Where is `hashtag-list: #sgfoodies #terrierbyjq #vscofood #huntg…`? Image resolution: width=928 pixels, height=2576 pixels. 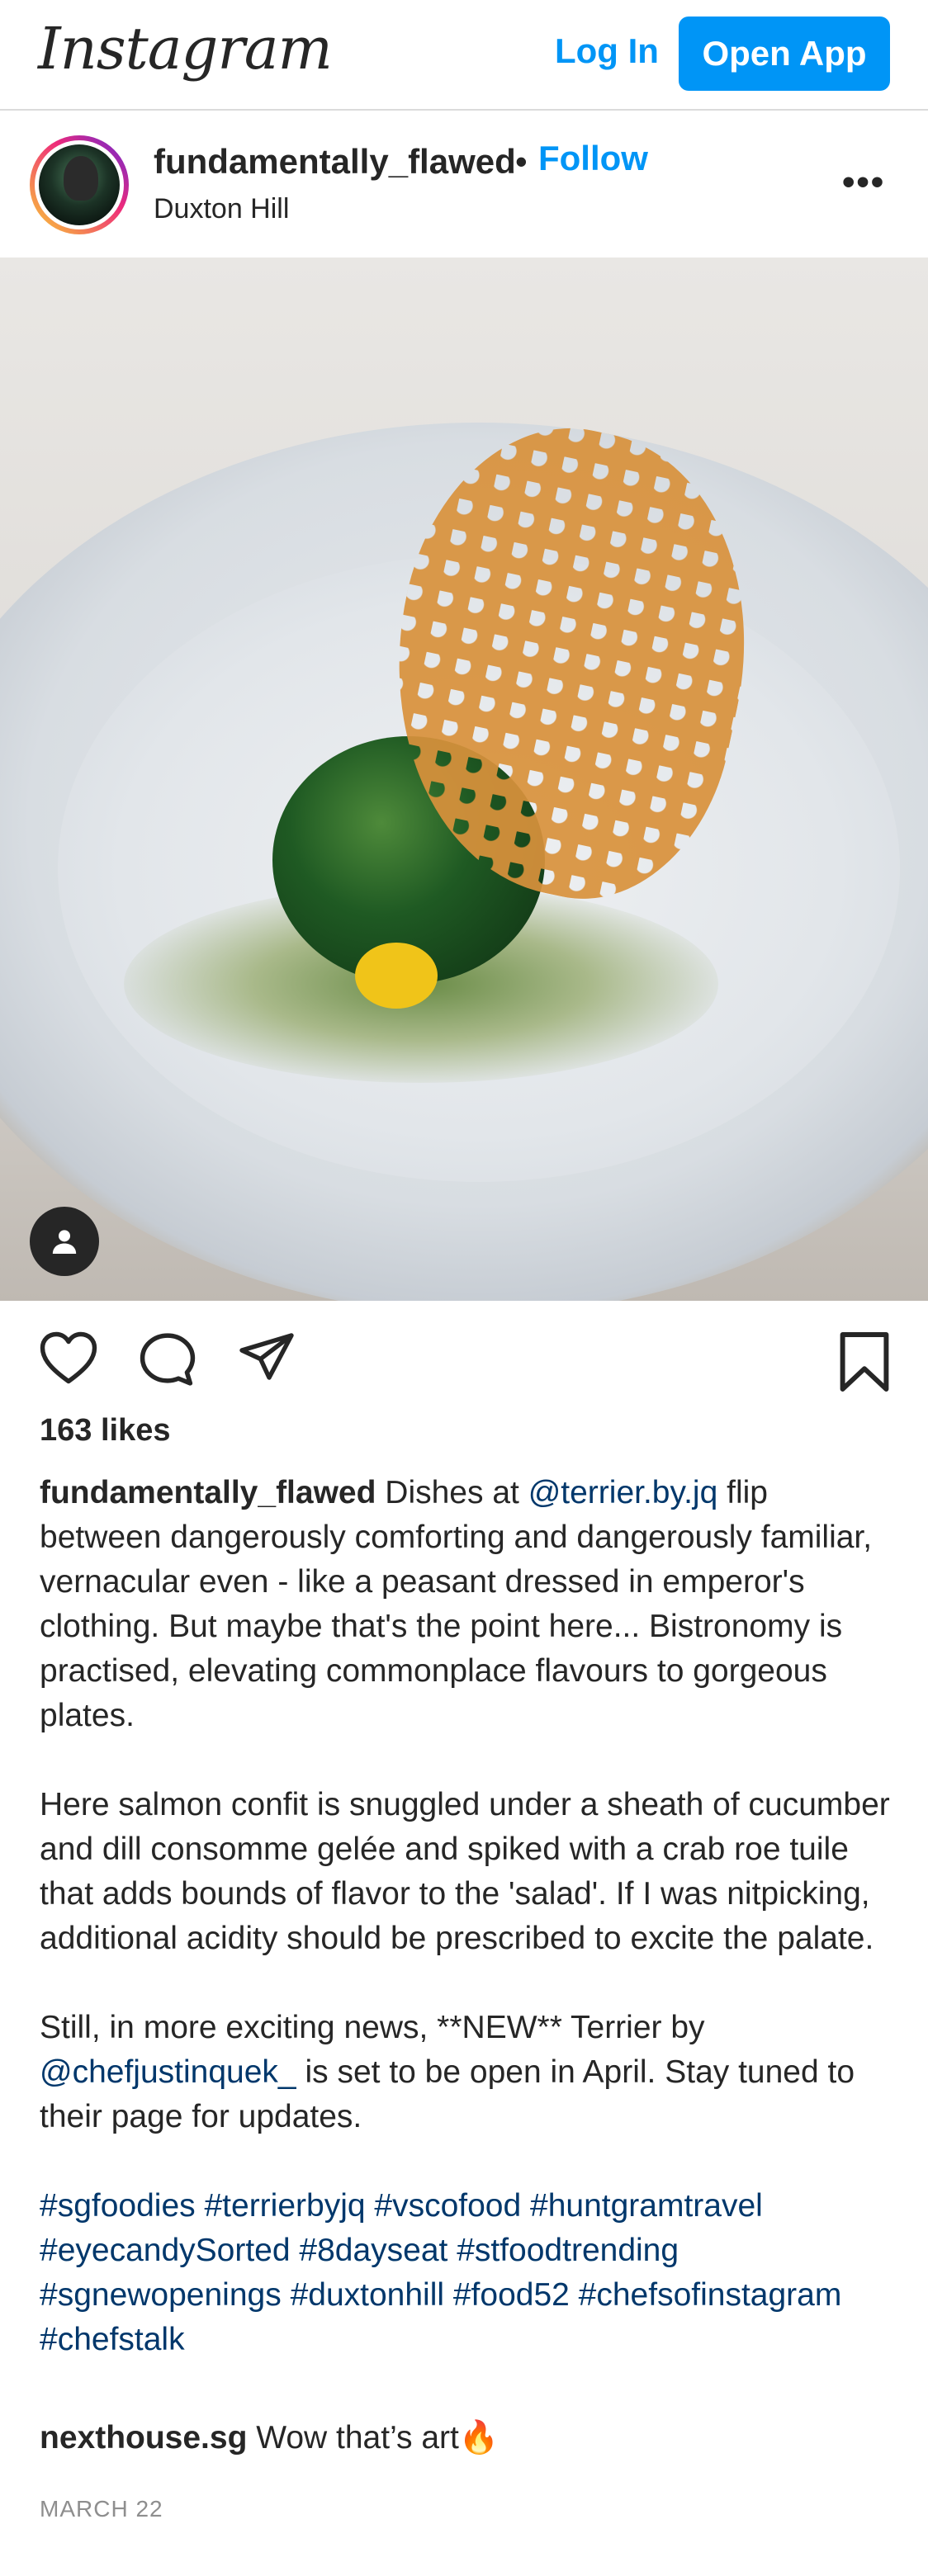
hashtag-list: #sgfoodies #terrierbyjq #vscofood #huntg… is located at coordinates (467, 2273).